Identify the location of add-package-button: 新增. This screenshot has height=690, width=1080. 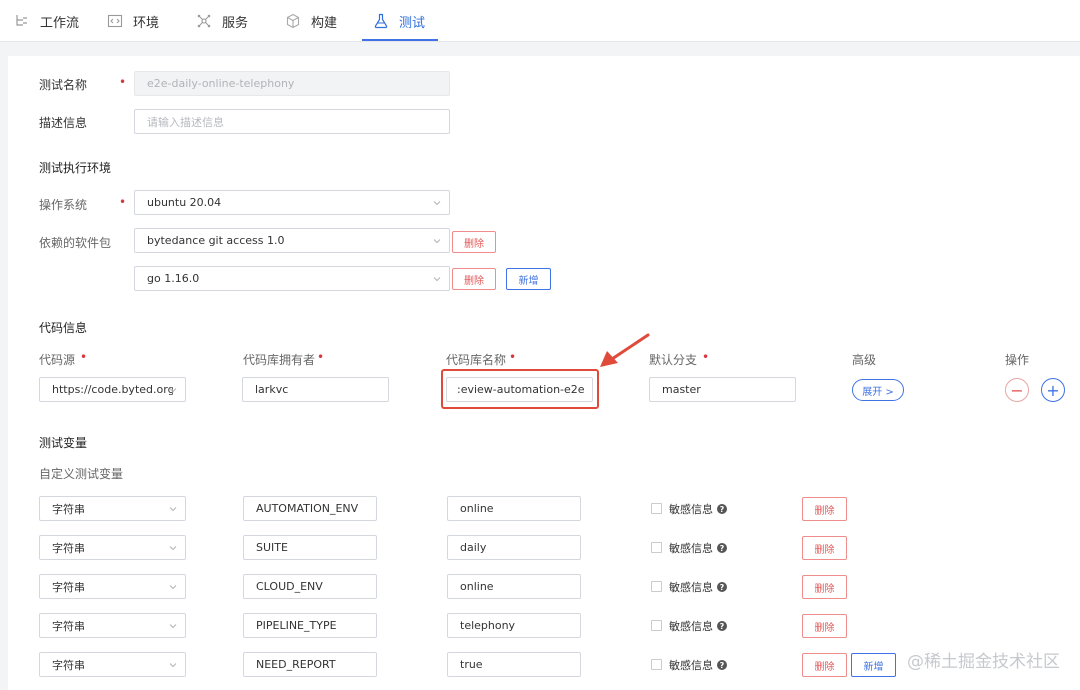
(528, 279).